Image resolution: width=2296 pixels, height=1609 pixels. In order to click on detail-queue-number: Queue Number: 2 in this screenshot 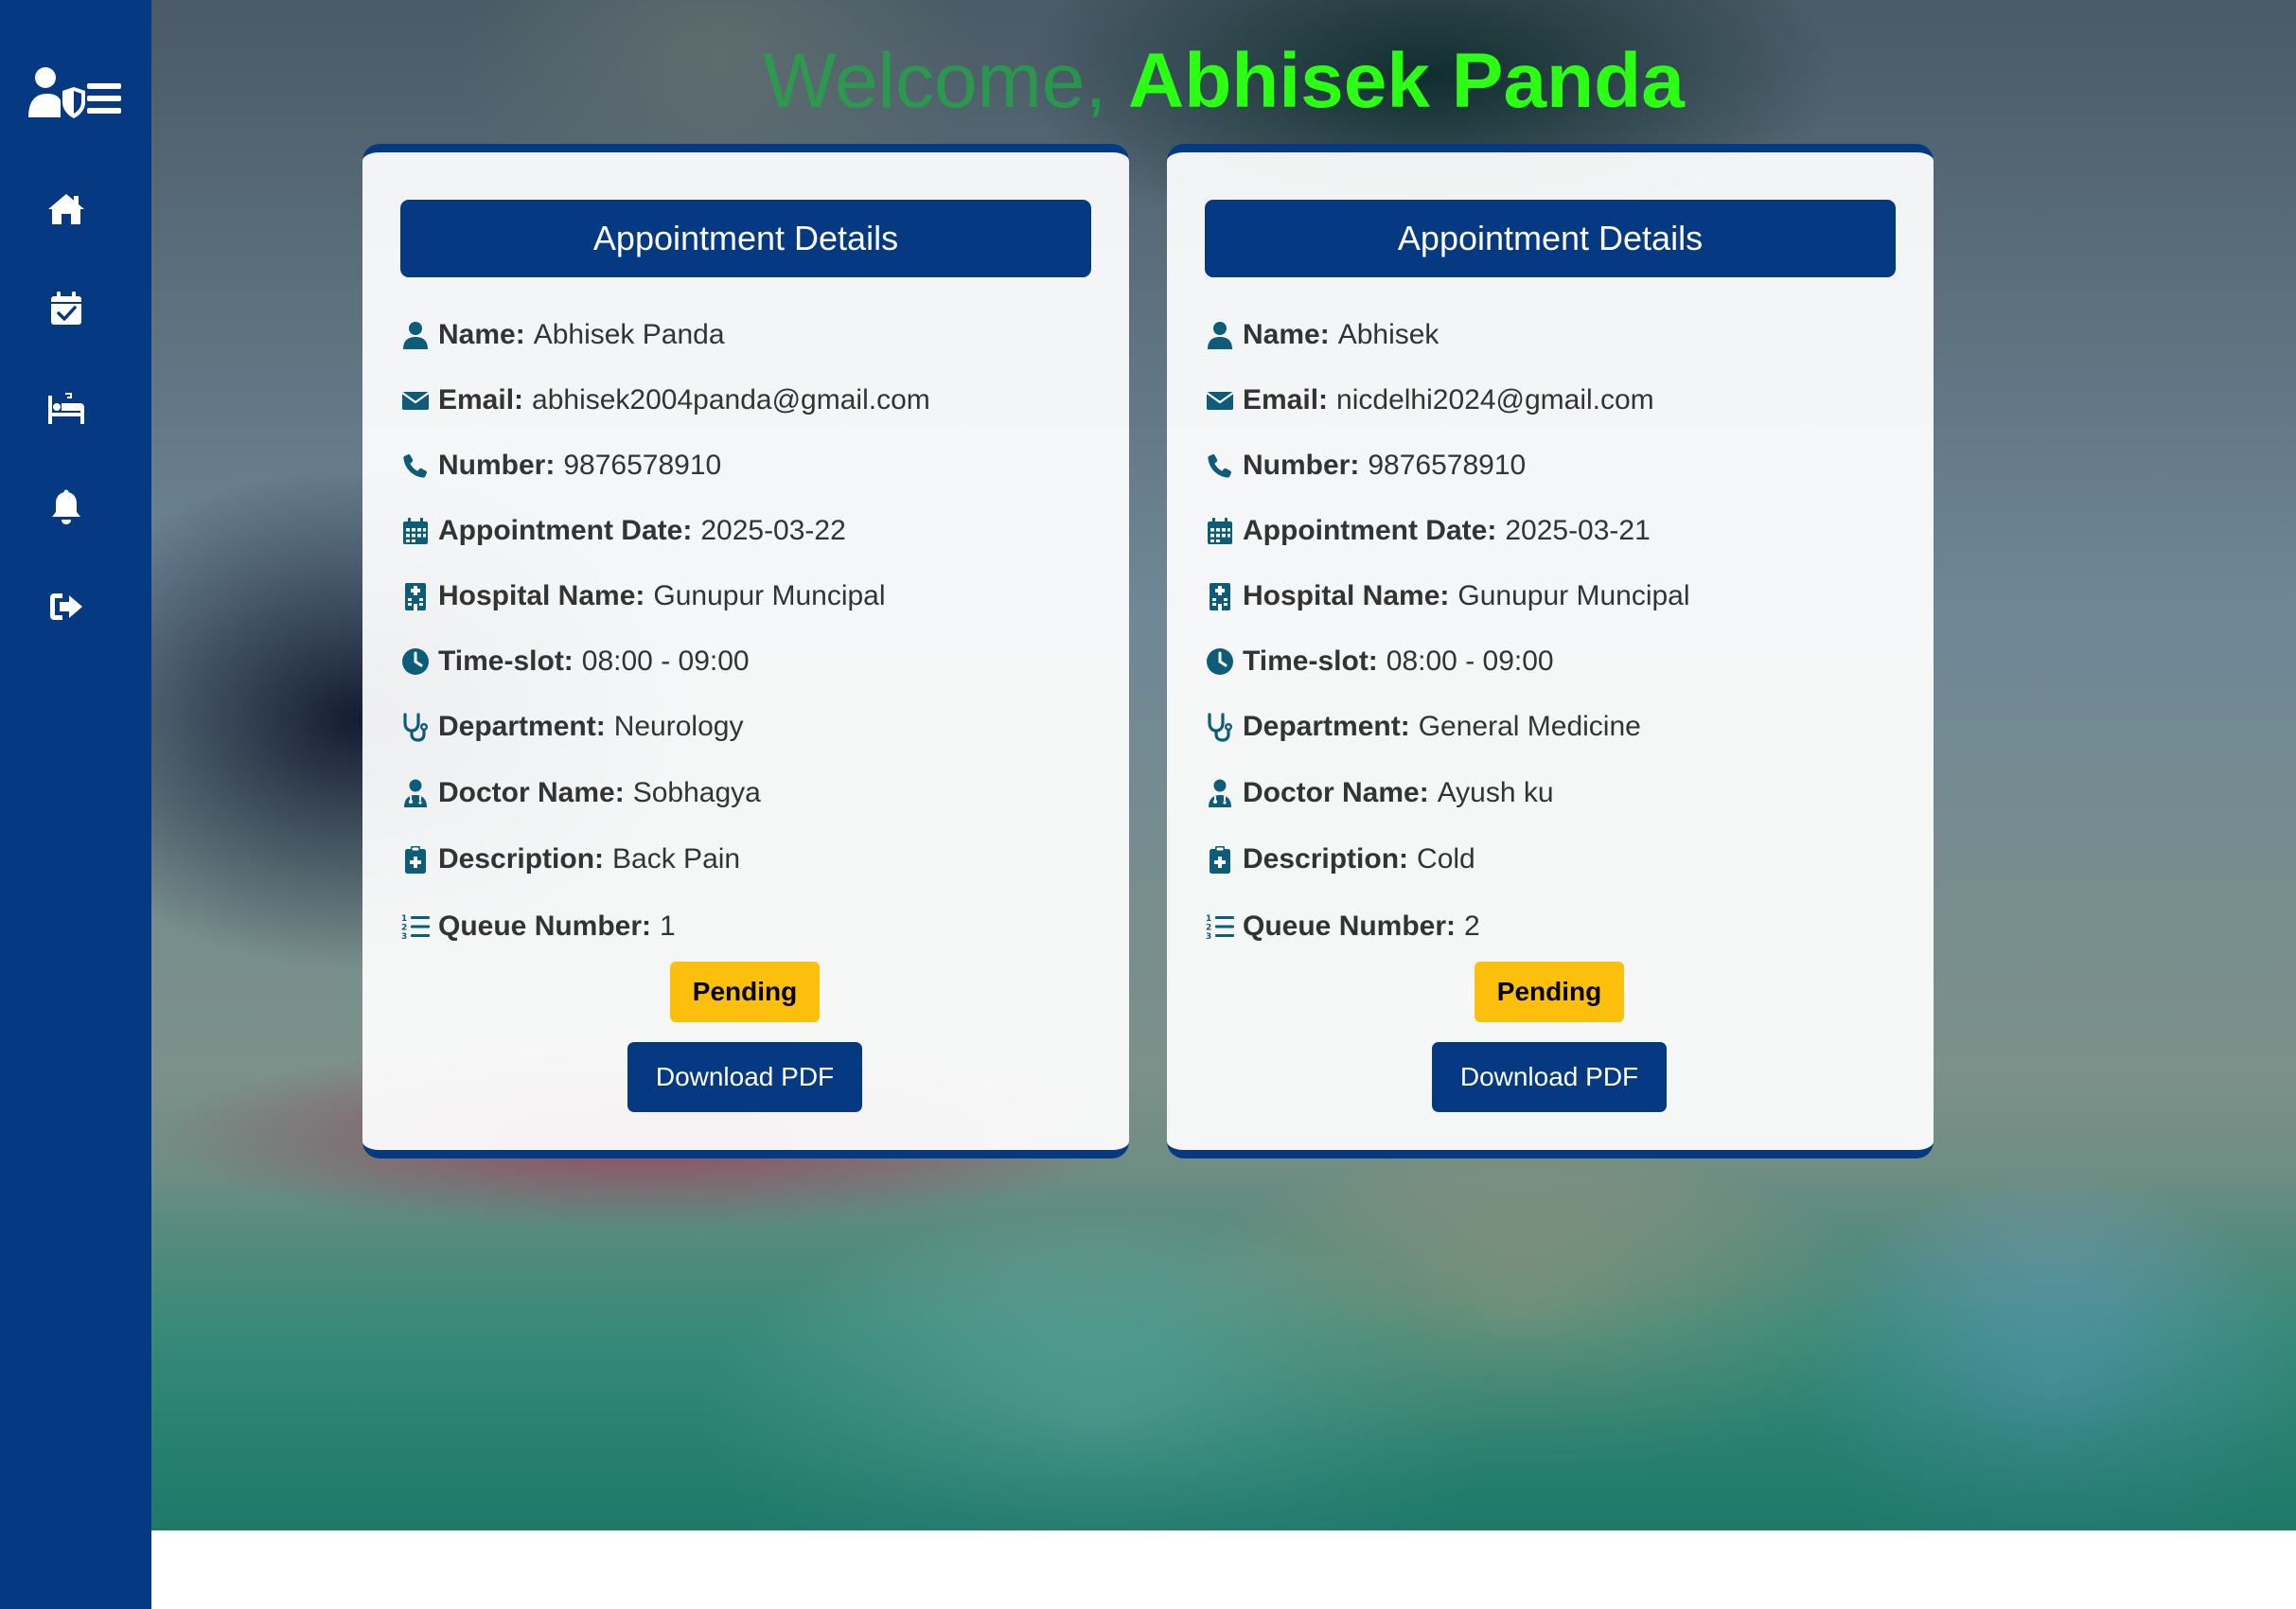, I will do `click(1342, 926)`.